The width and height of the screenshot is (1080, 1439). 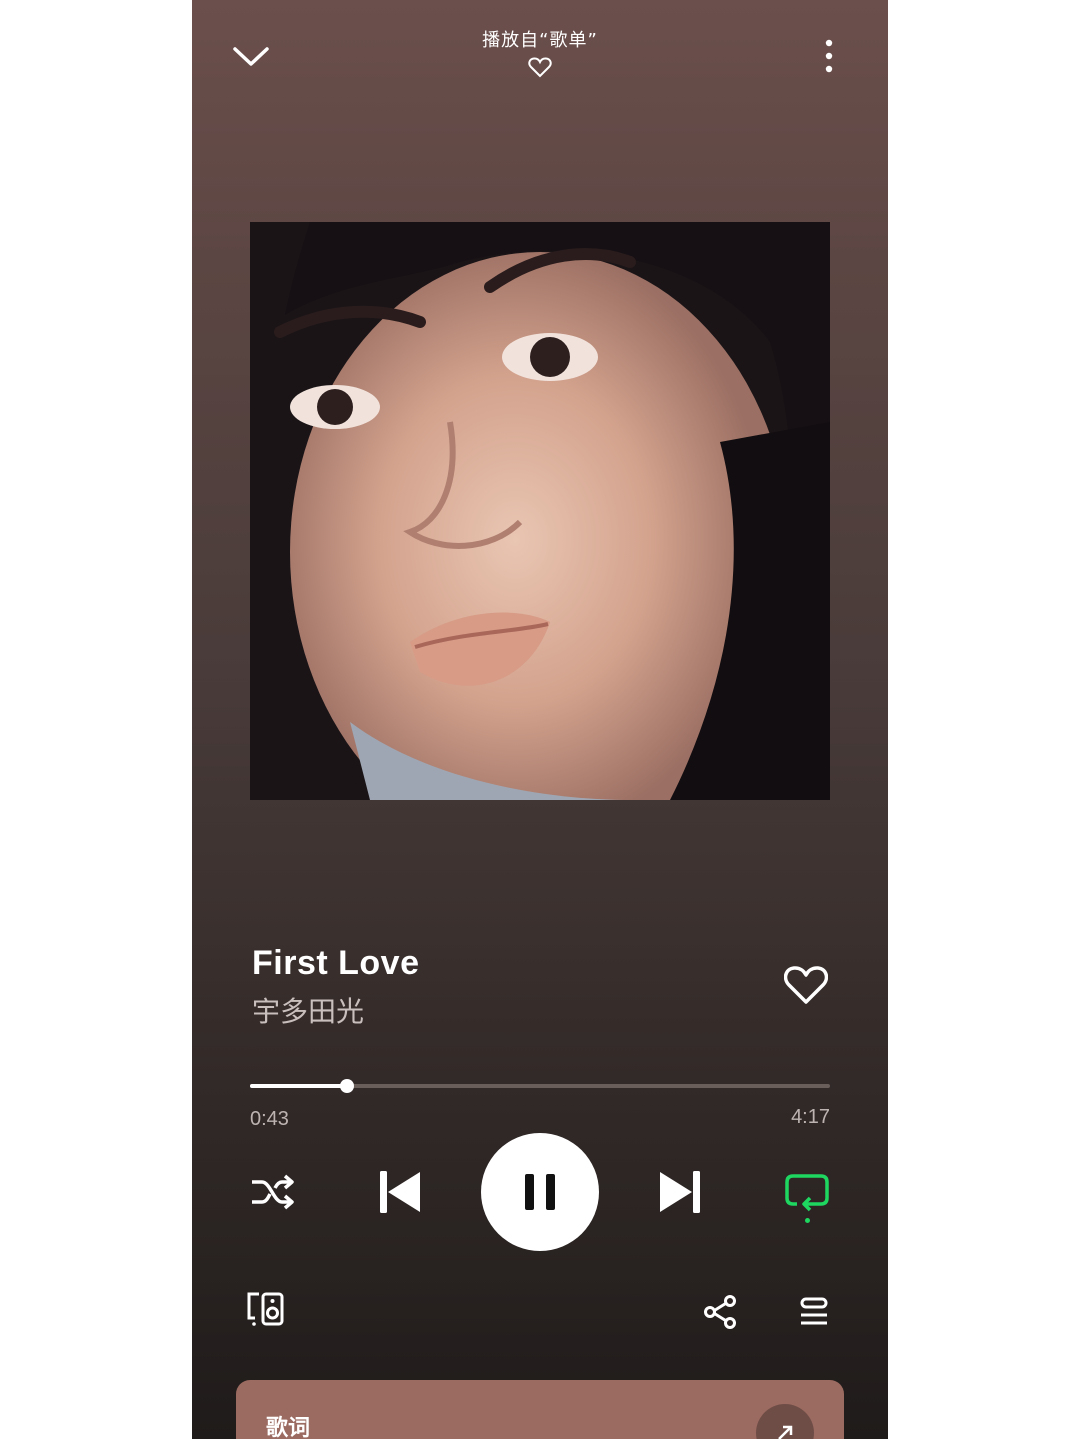 I want to click on like-track-button, so click(x=806, y=985).